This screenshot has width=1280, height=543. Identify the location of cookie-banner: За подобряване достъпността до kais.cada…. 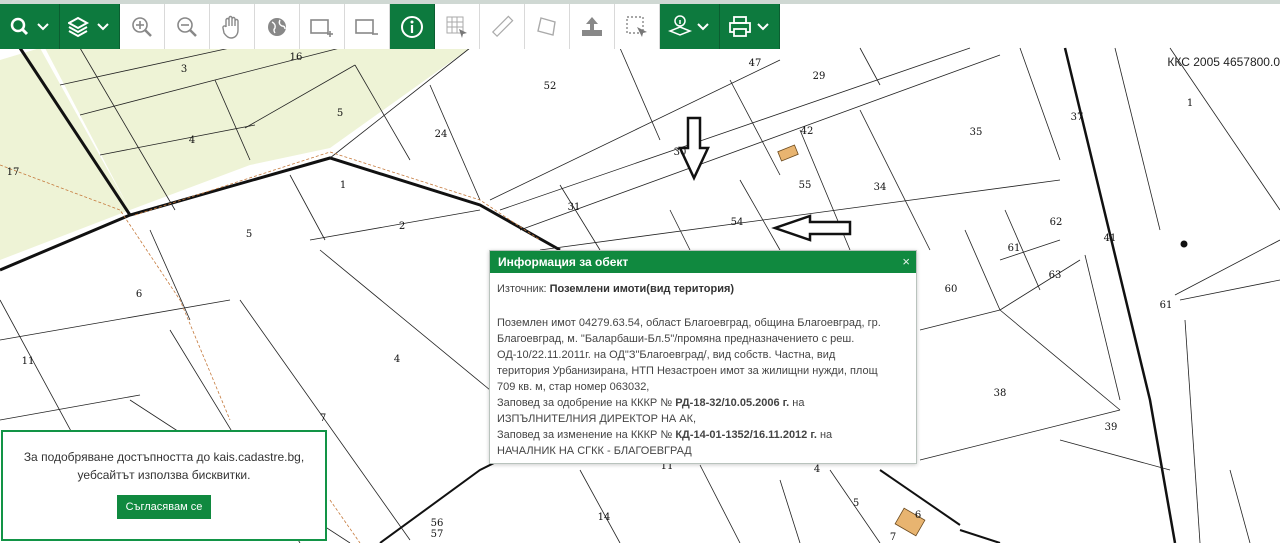
(164, 485).